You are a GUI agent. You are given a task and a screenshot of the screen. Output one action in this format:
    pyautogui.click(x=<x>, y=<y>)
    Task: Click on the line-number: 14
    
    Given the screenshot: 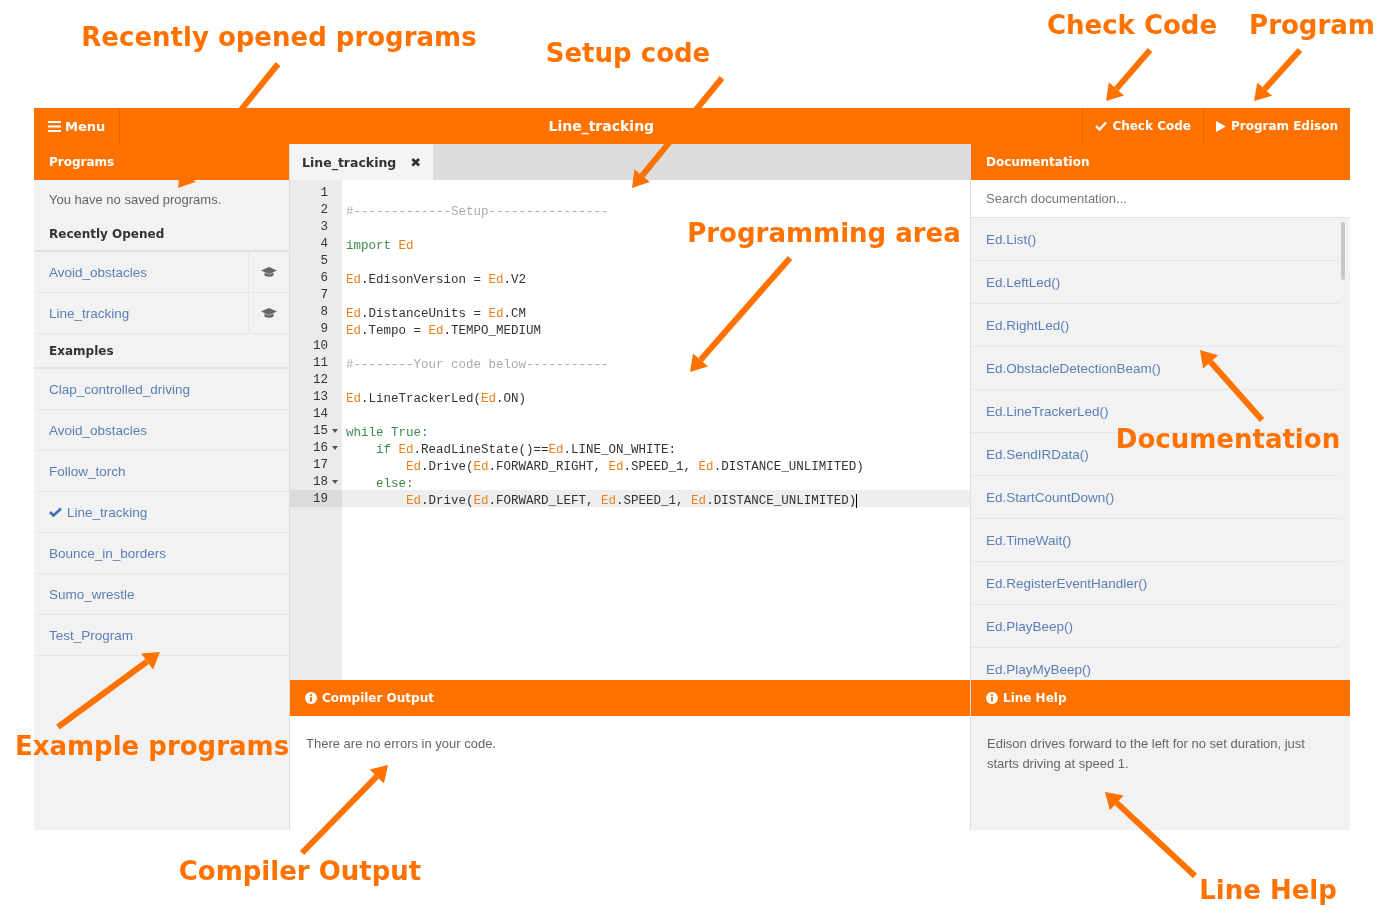 What is the action you would take?
    pyautogui.click(x=320, y=413)
    